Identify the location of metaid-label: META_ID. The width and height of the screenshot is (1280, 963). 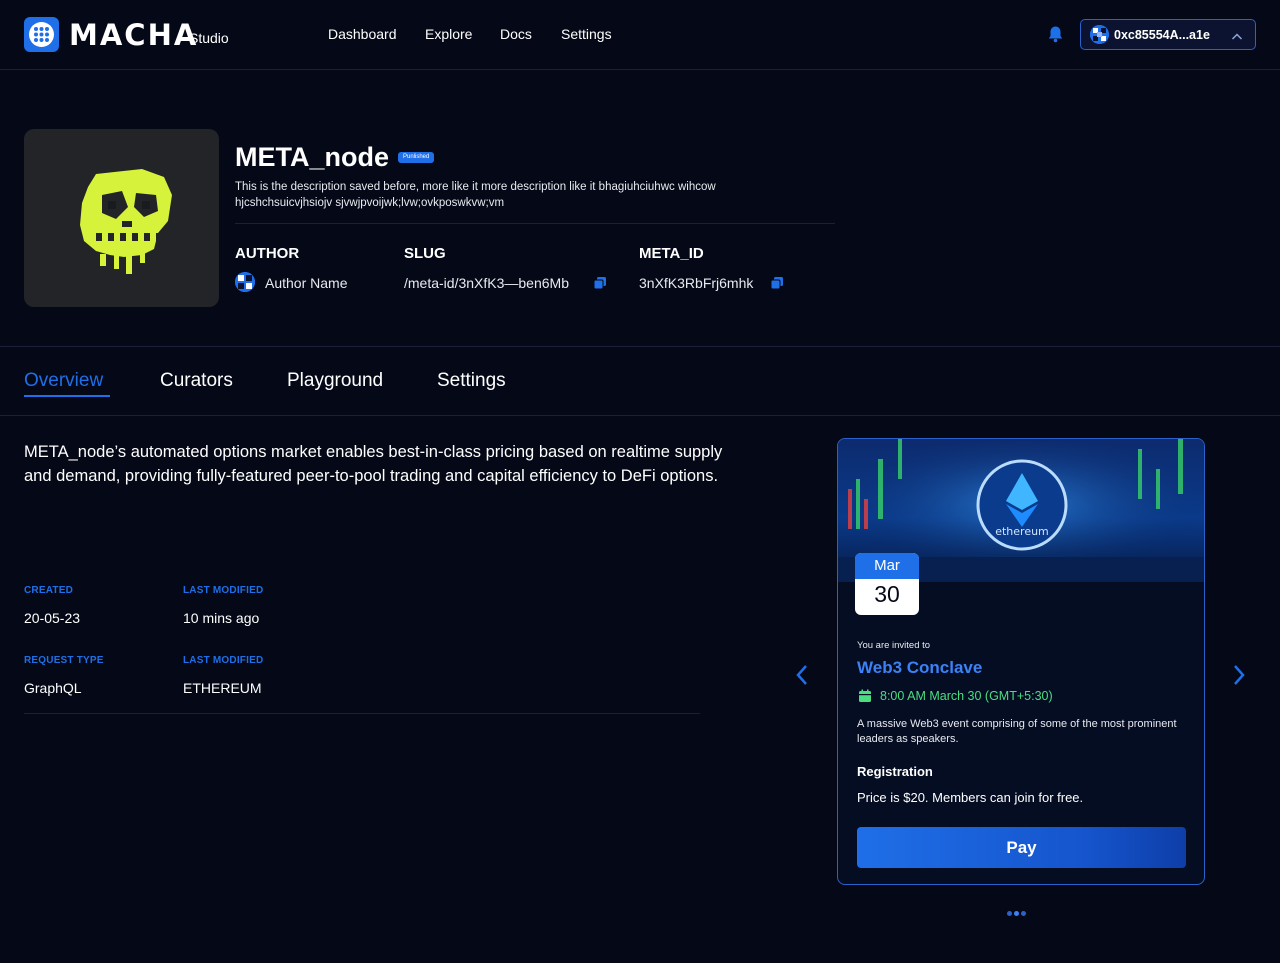
(671, 253).